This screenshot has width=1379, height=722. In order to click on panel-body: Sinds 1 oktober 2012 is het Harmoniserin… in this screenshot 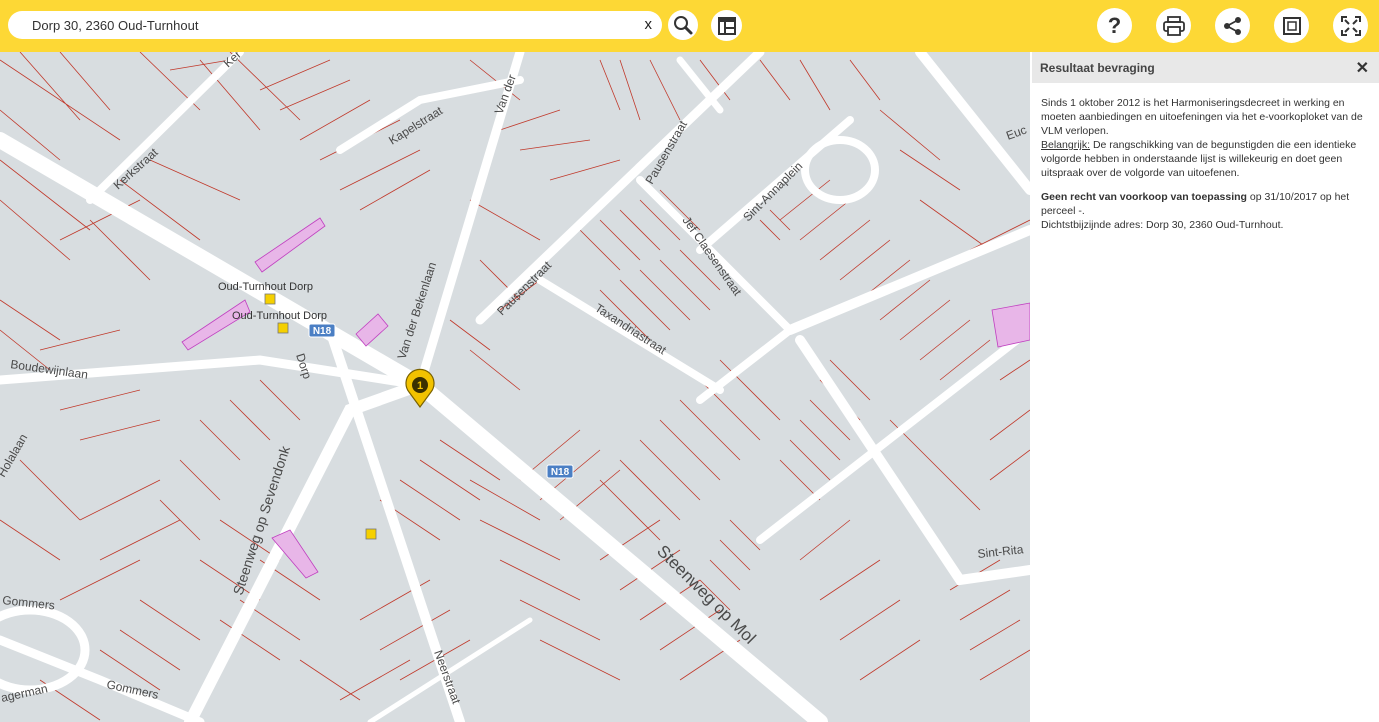, I will do `click(1205, 157)`.